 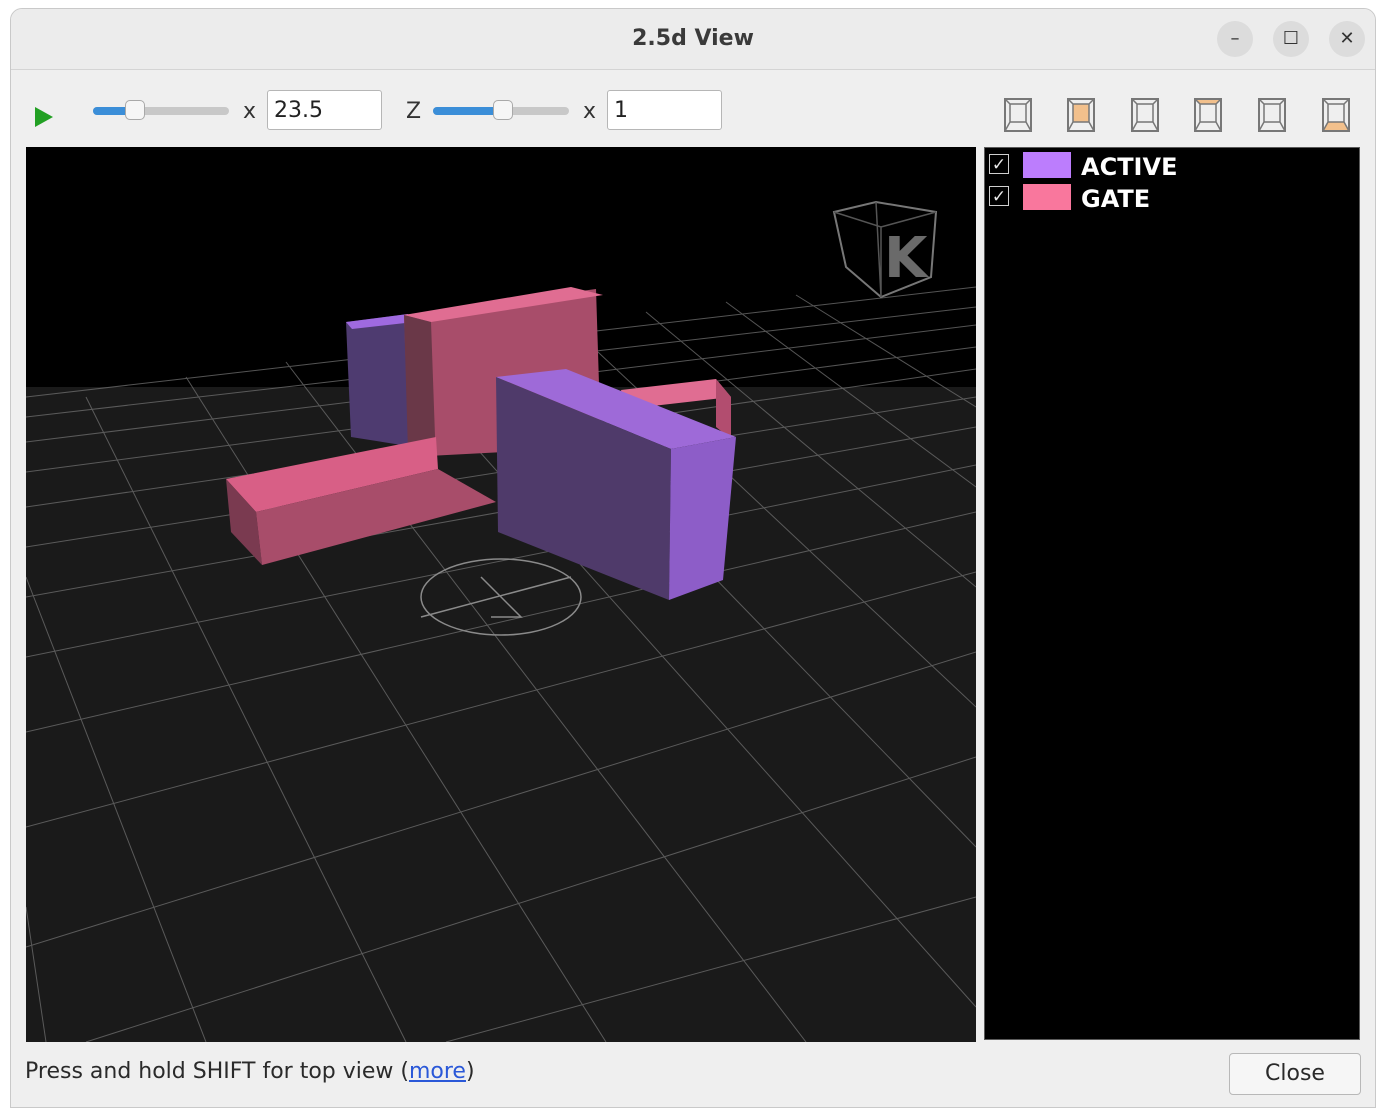 I want to click on x-scale-input, so click(x=324, y=110).